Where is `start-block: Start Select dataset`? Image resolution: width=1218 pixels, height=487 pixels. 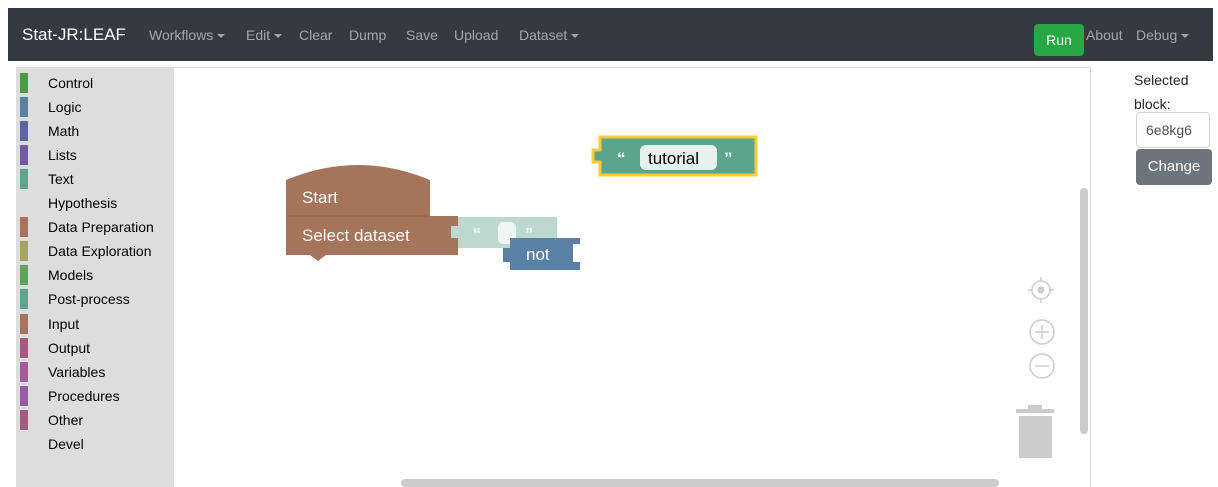
start-block: Start Select dataset is located at coordinates (372, 213).